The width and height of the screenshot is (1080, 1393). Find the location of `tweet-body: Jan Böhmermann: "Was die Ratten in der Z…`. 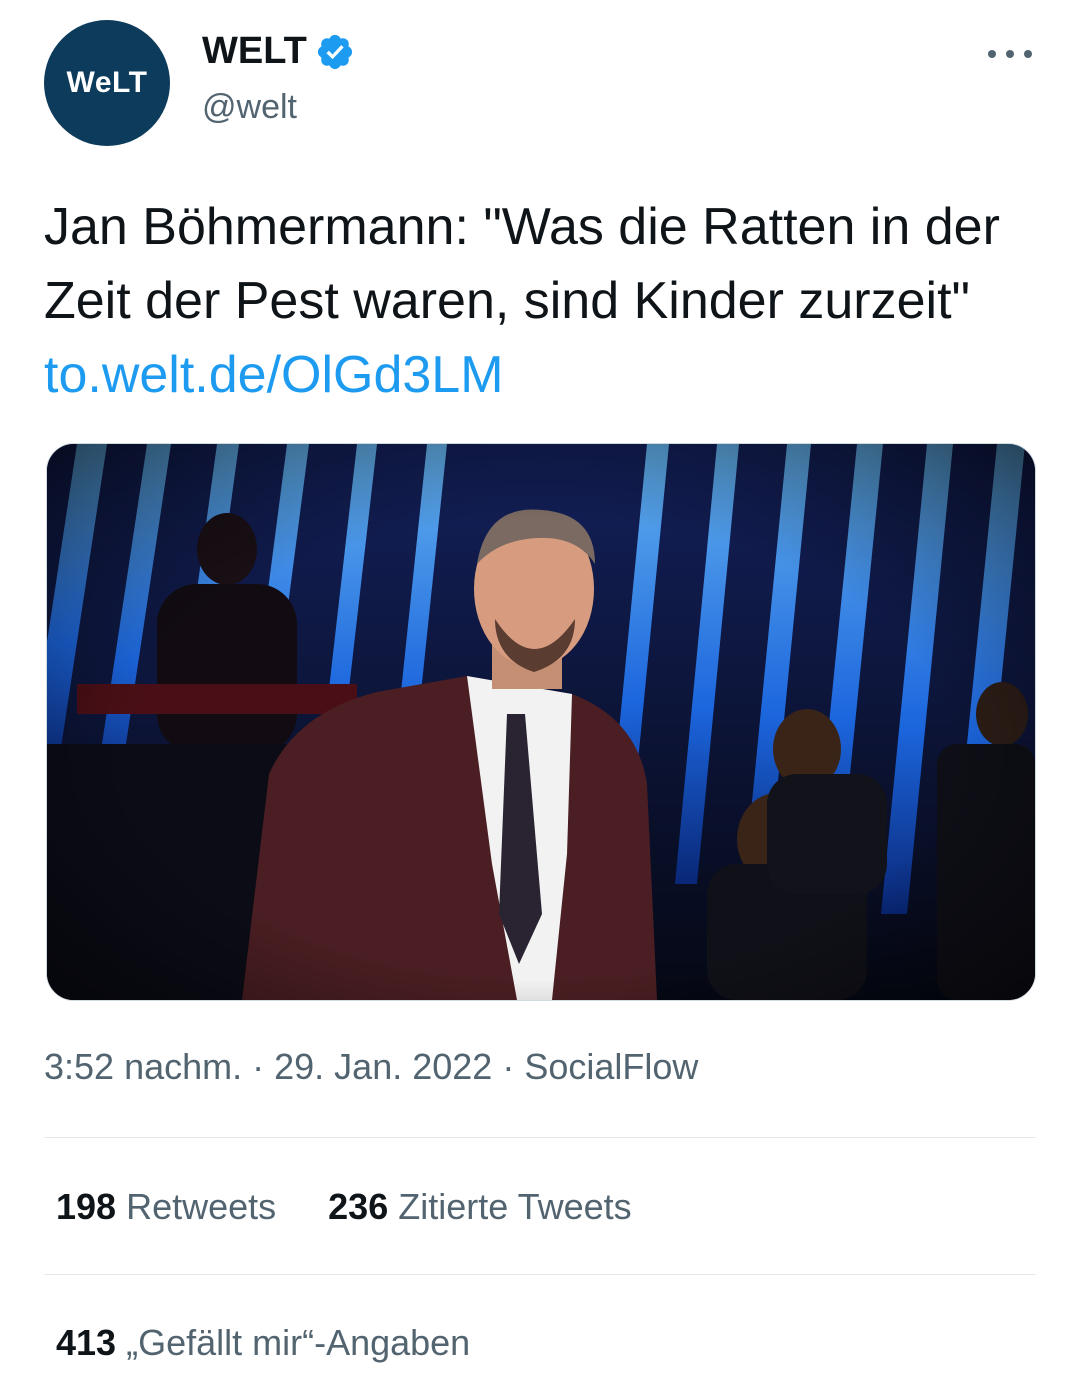

tweet-body: Jan Böhmermann: "Was die Ratten in der Z… is located at coordinates (522, 264).